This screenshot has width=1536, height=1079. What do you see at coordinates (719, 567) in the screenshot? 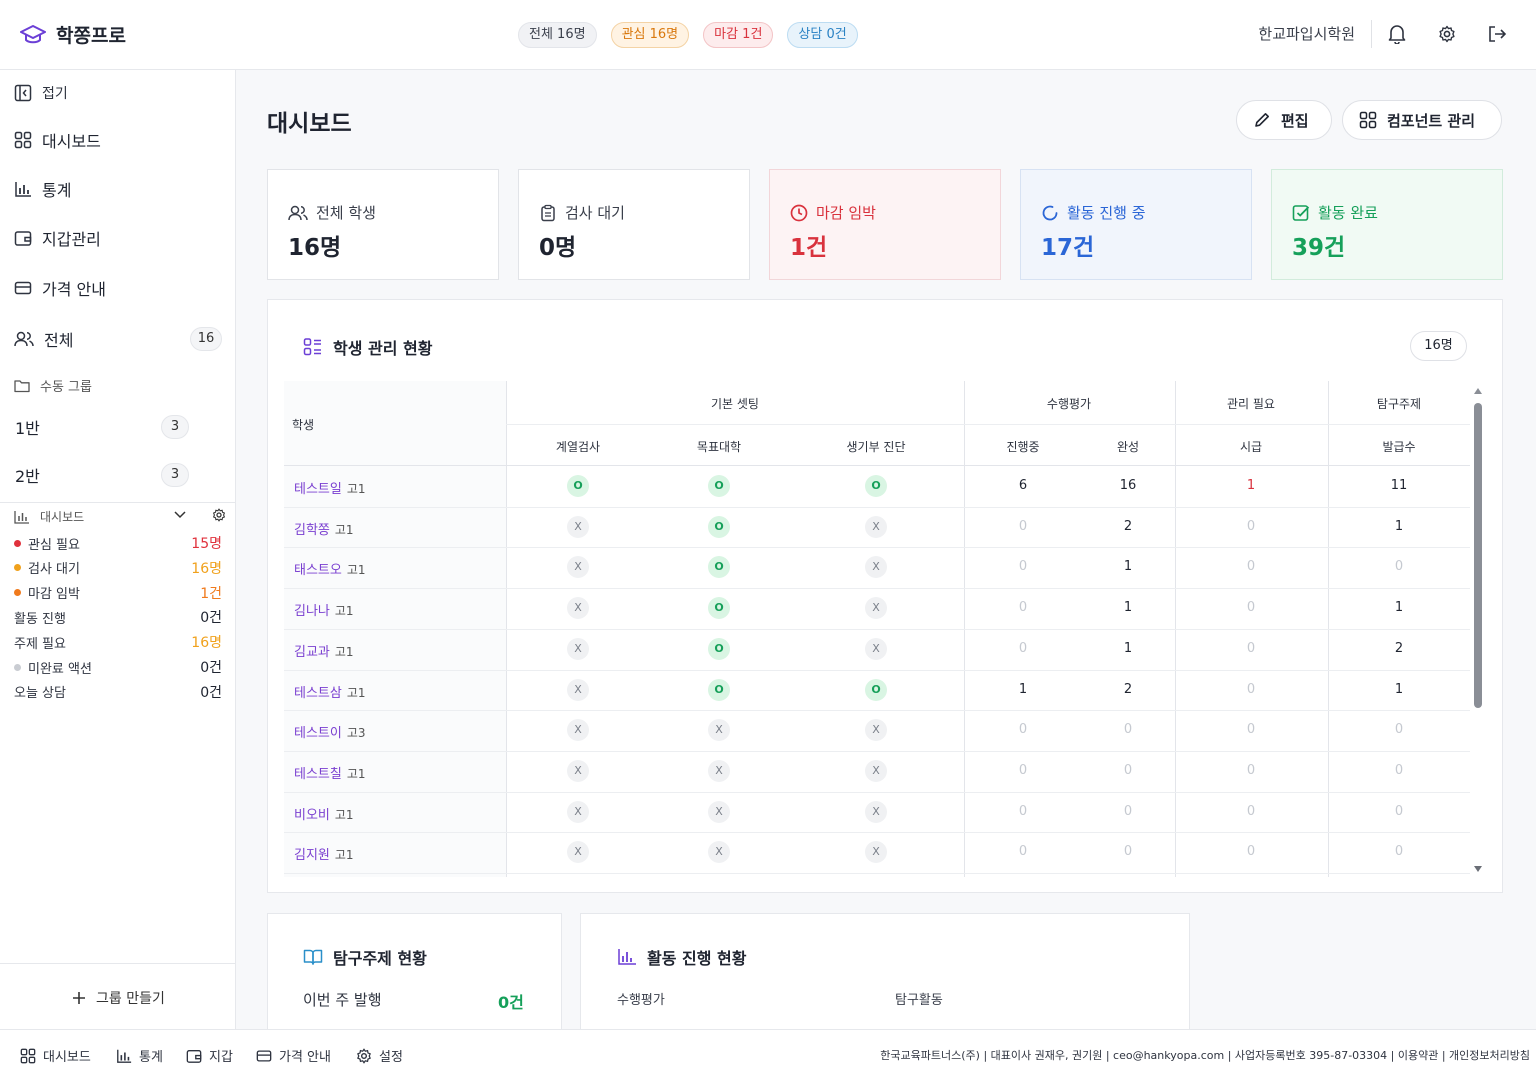
I see `done-badge: O` at bounding box center [719, 567].